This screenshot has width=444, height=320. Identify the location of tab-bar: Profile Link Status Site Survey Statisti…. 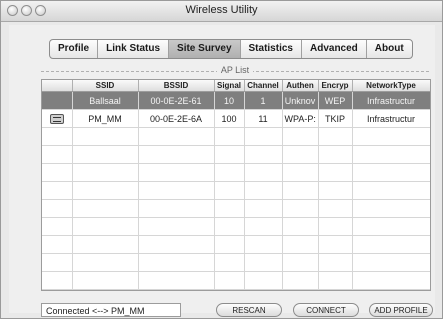
(231, 49).